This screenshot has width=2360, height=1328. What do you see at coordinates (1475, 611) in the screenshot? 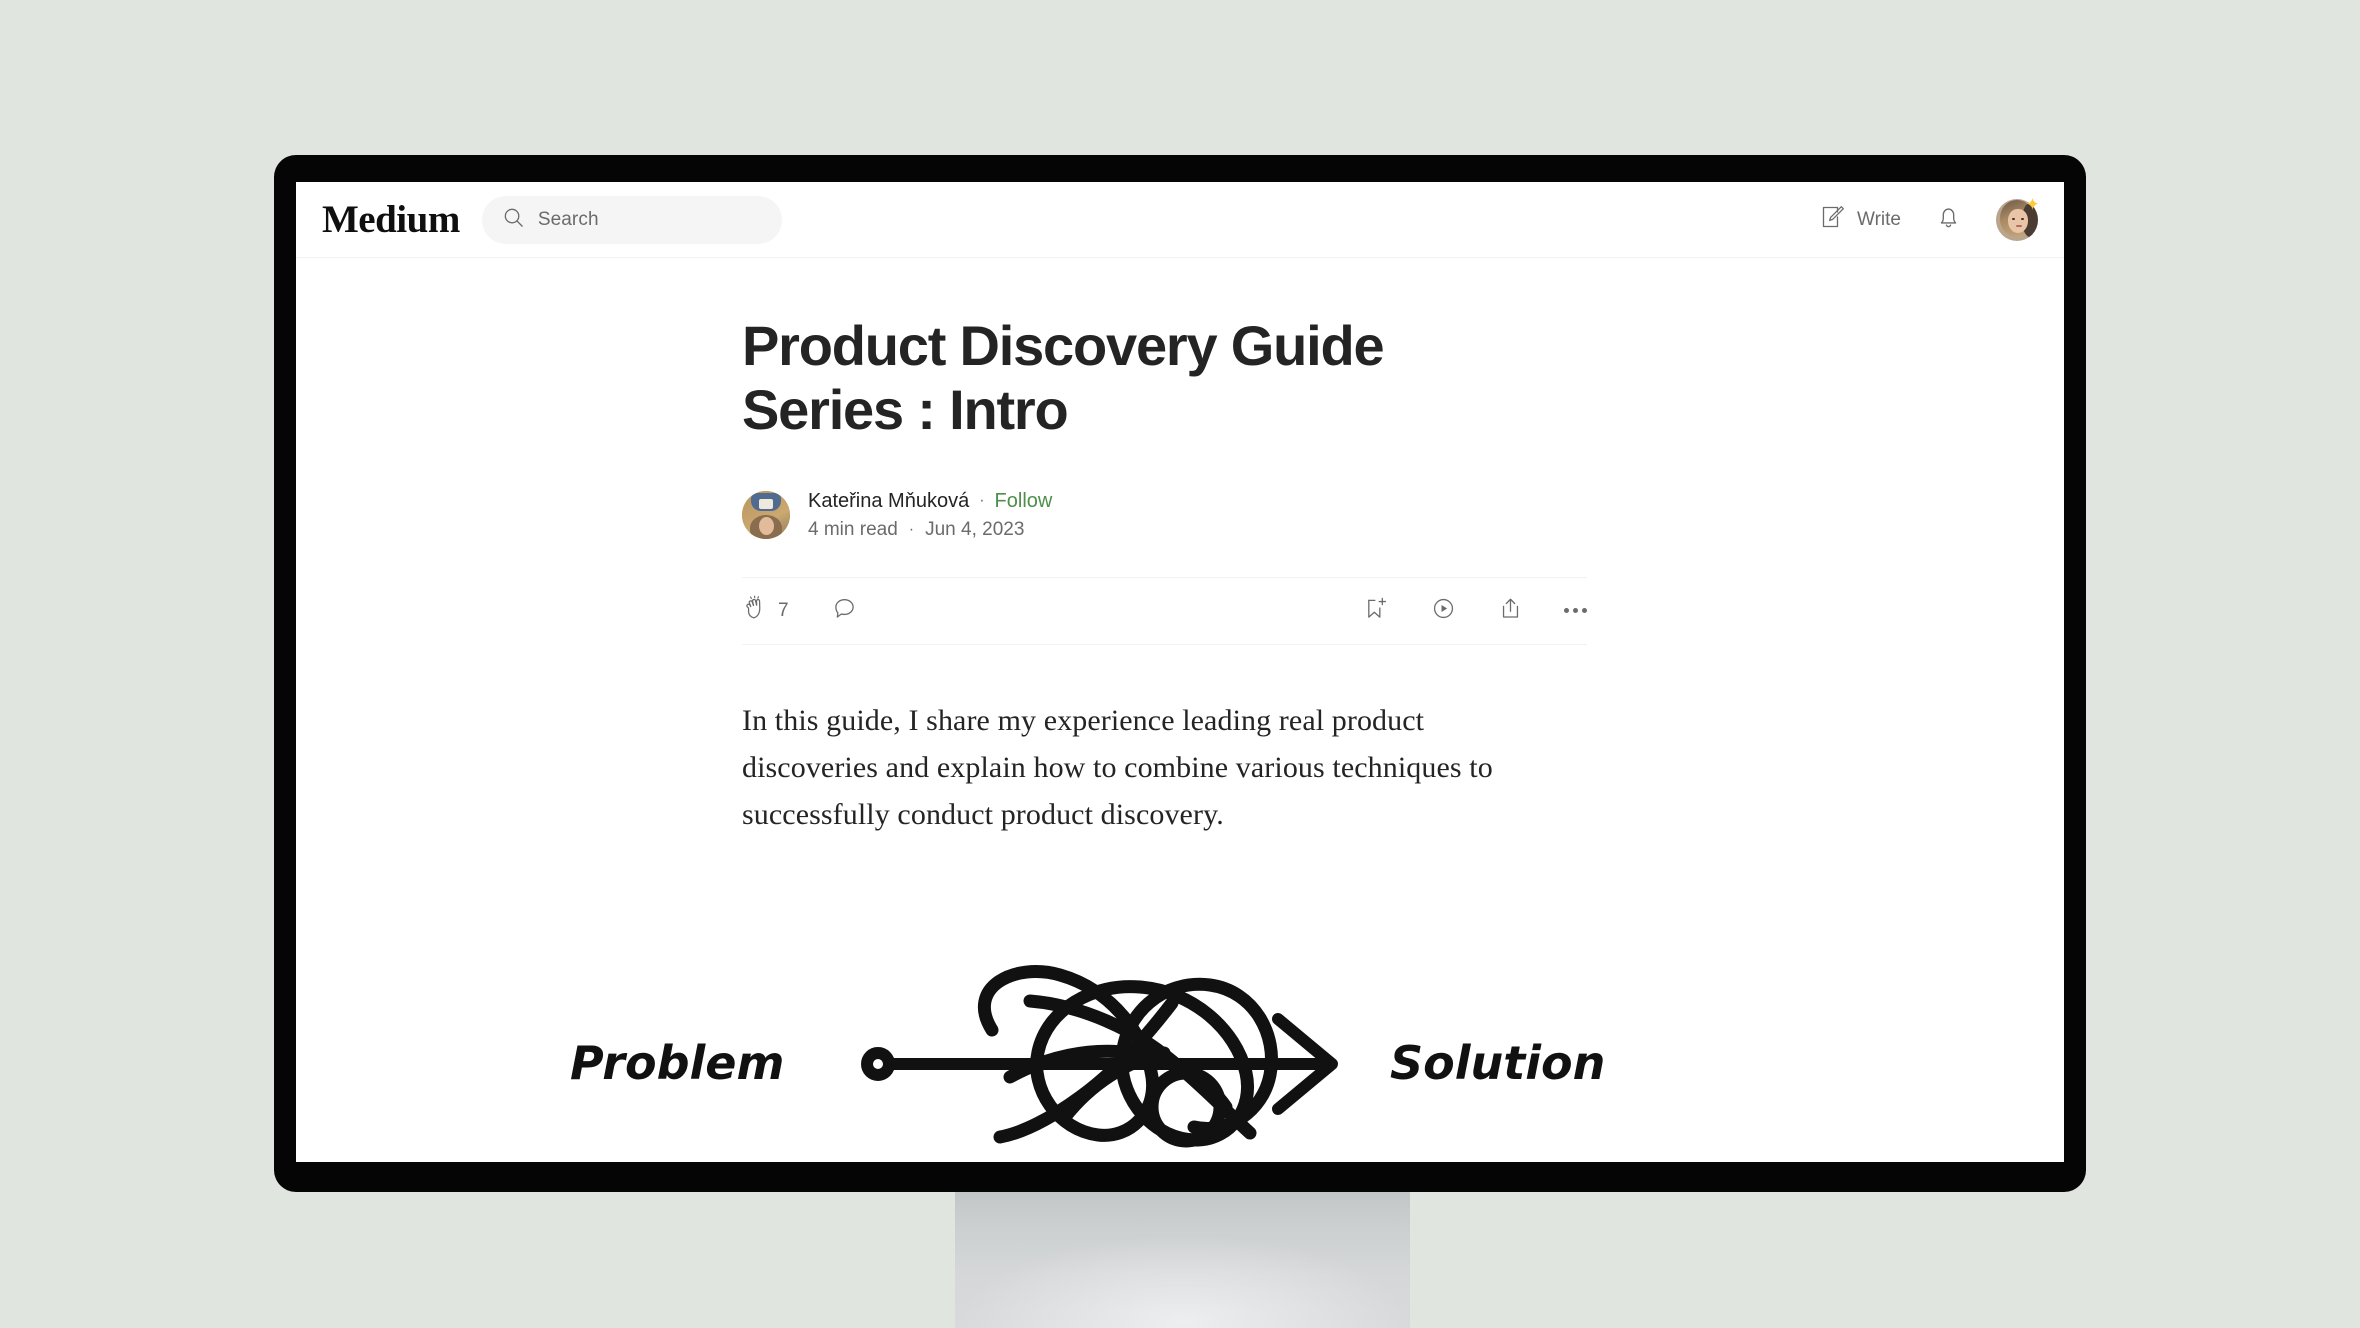
I see `action-bar-right` at bounding box center [1475, 611].